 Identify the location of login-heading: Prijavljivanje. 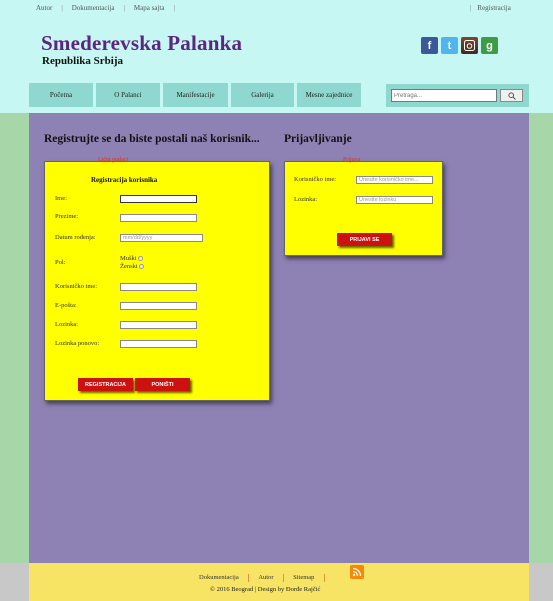
(318, 139).